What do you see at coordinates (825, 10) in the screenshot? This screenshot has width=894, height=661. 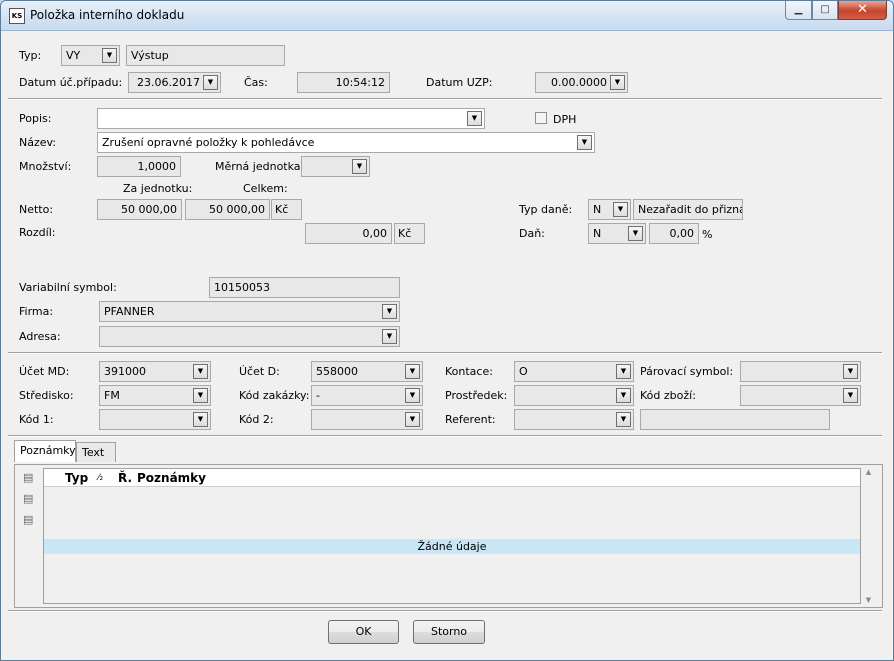 I see `maximize-button: □` at bounding box center [825, 10].